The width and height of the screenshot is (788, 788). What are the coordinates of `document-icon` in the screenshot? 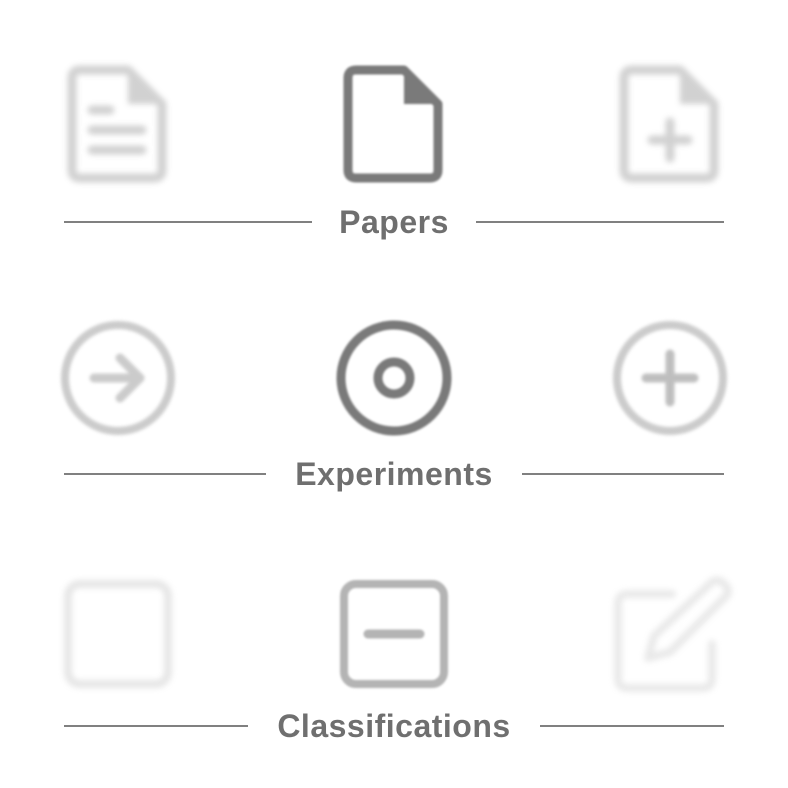 It's located at (393, 124).